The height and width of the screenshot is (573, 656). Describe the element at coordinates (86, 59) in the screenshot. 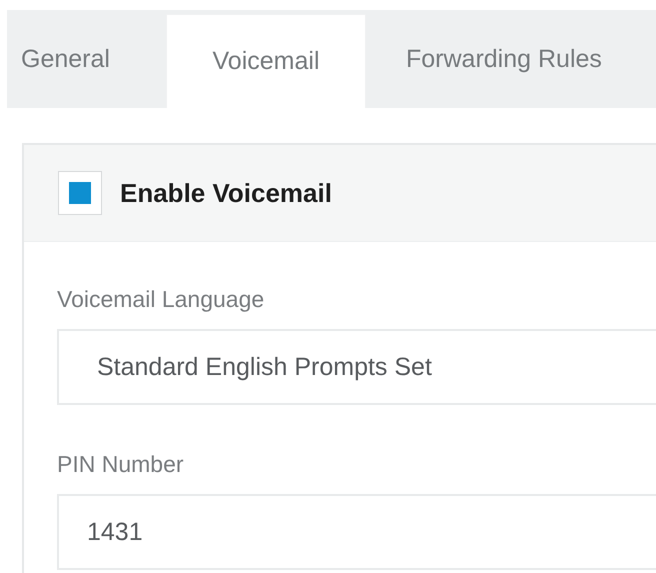

I see `tab: General` at that location.